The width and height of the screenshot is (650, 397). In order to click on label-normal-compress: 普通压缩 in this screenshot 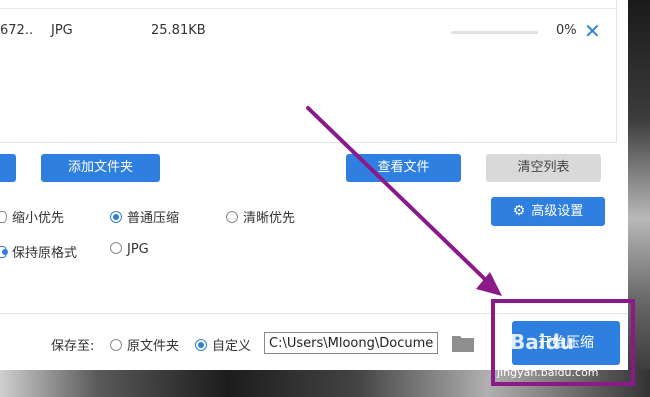, I will do `click(153, 218)`.